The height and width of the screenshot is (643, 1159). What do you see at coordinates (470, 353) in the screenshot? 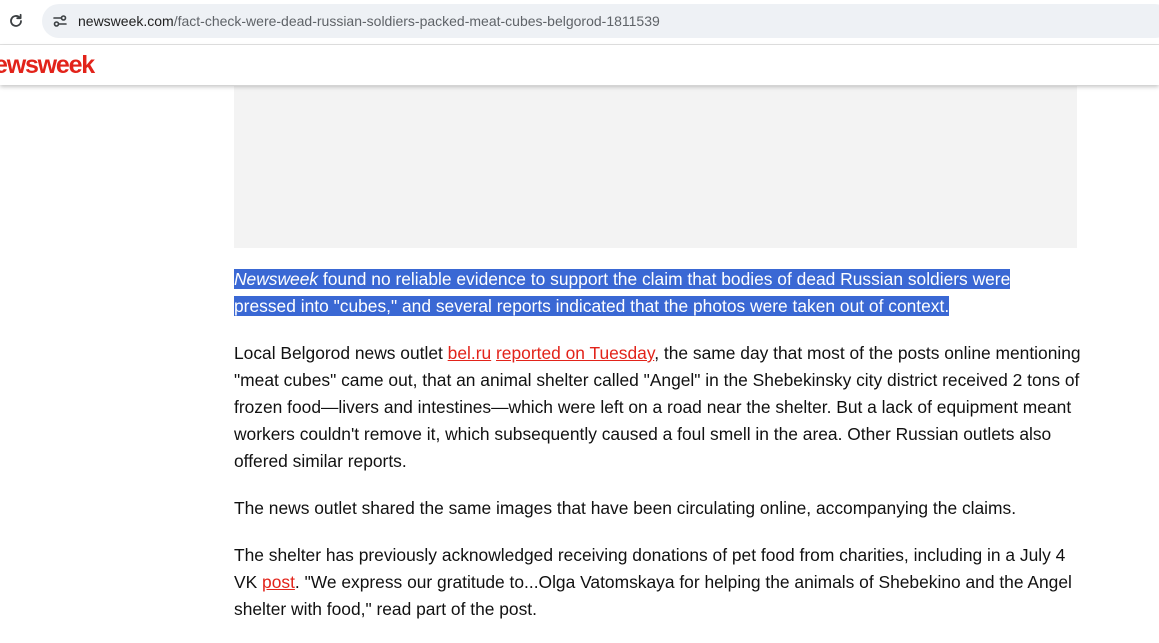
I see `bel-ru-link: bel.ru` at bounding box center [470, 353].